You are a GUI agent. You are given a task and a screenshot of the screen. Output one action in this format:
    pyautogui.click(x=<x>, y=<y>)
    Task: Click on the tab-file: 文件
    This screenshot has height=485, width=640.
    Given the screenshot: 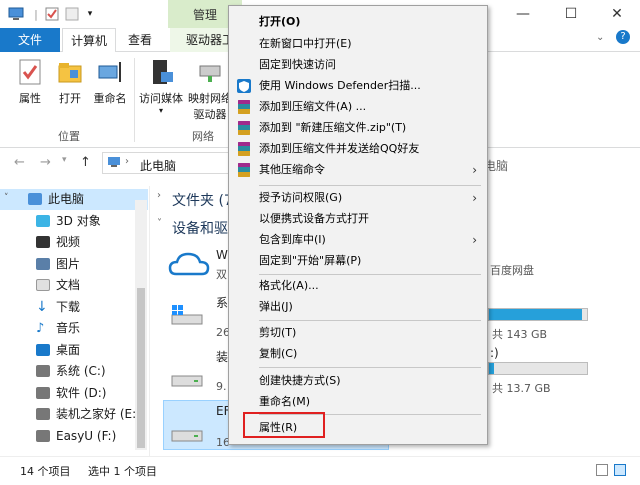 What is the action you would take?
    pyautogui.click(x=30, y=40)
    